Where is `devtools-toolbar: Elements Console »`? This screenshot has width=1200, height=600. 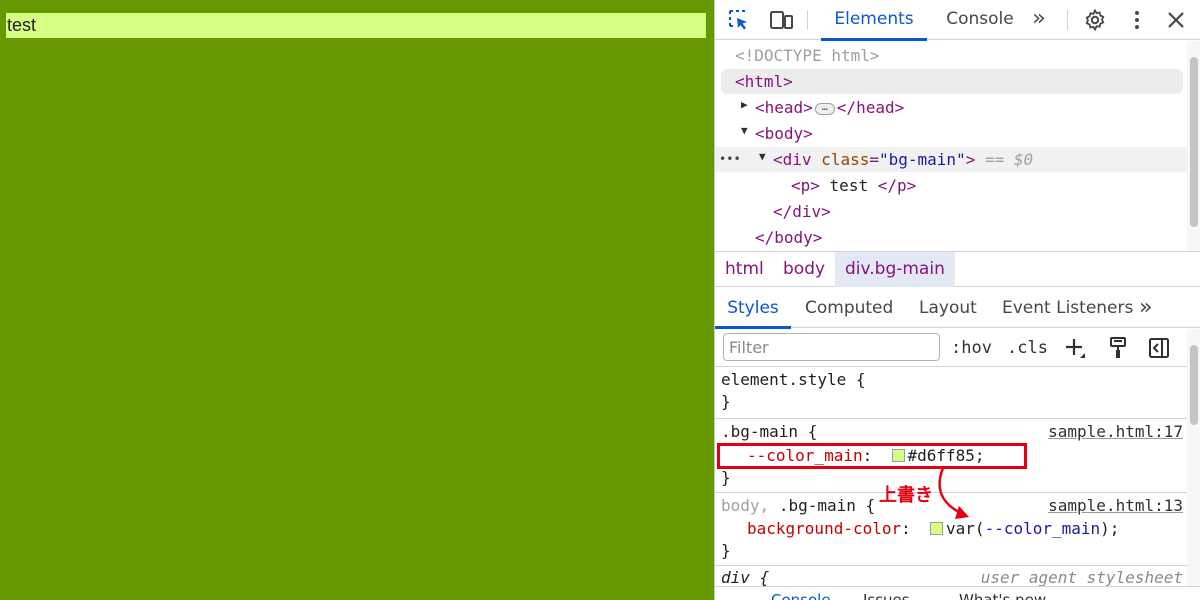 devtools-toolbar: Elements Console » is located at coordinates (957, 20).